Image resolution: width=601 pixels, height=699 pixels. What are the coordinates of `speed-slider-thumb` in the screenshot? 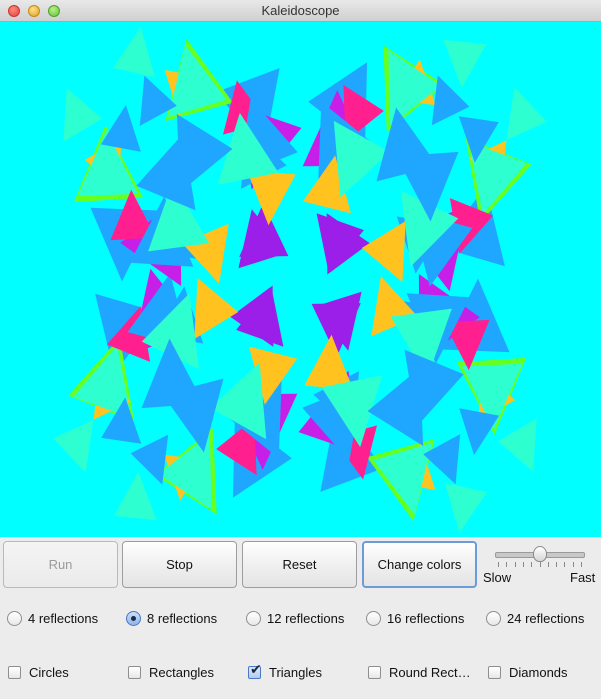 It's located at (540, 554).